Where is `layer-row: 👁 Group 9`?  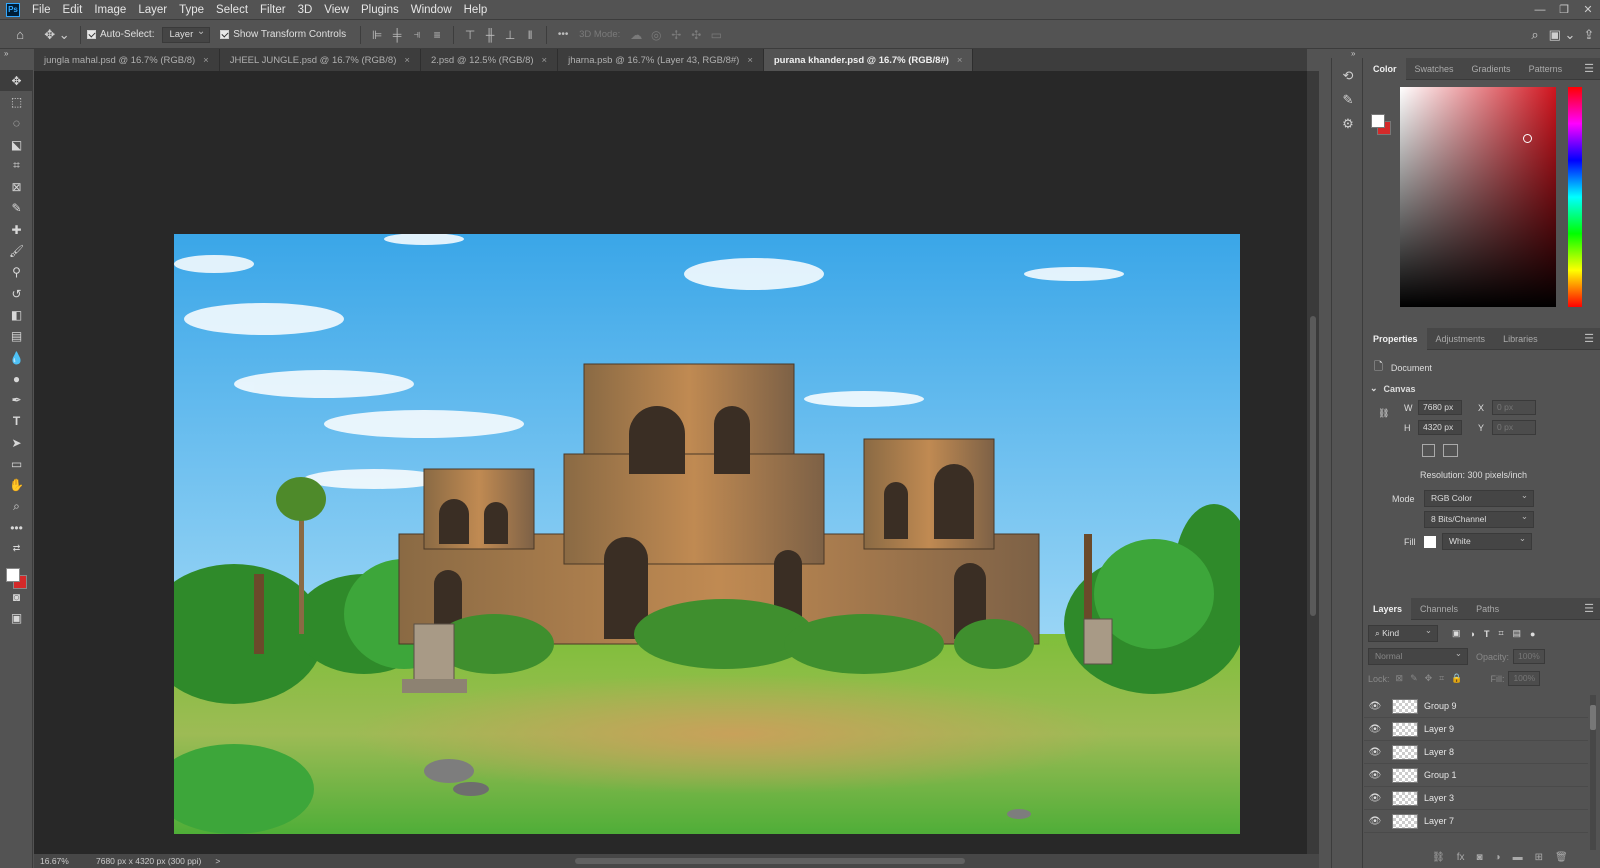
layer-row: 👁 Group 9 is located at coordinates (1476, 706).